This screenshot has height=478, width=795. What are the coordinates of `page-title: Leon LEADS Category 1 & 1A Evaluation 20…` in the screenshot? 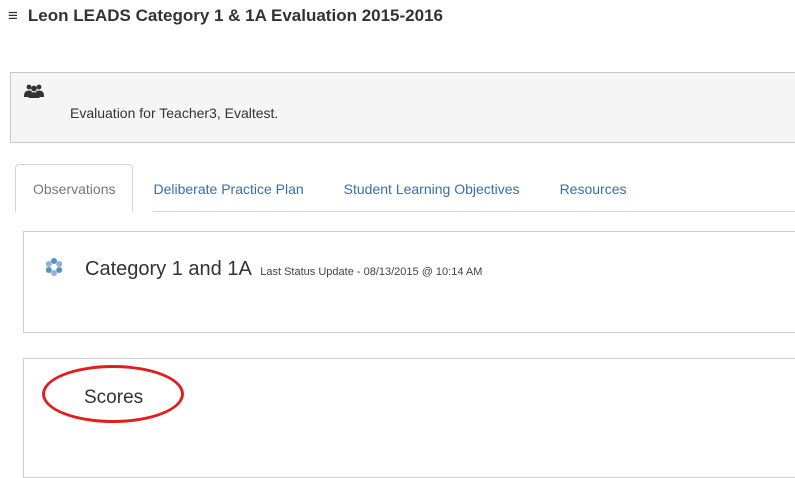 It's located at (235, 15).